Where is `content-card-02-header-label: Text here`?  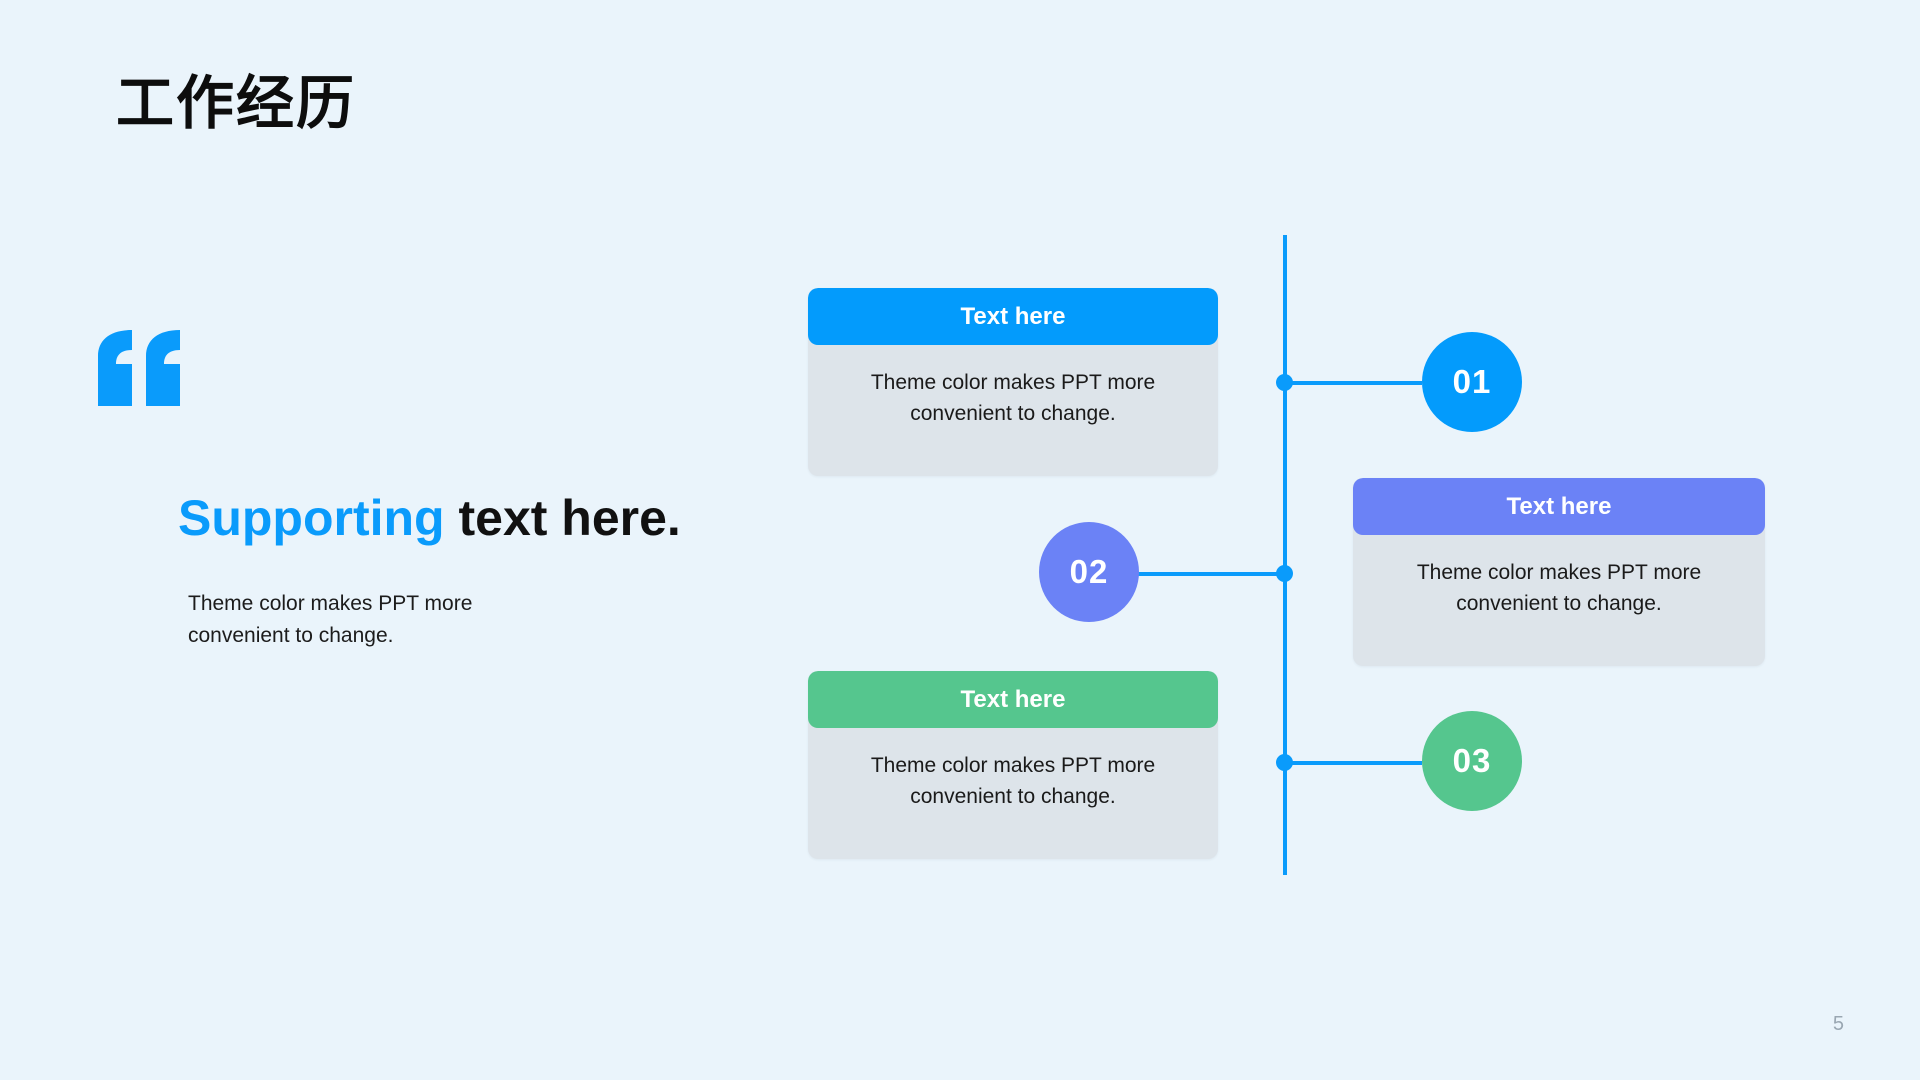
content-card-02-header-label: Text here is located at coordinates (1559, 506).